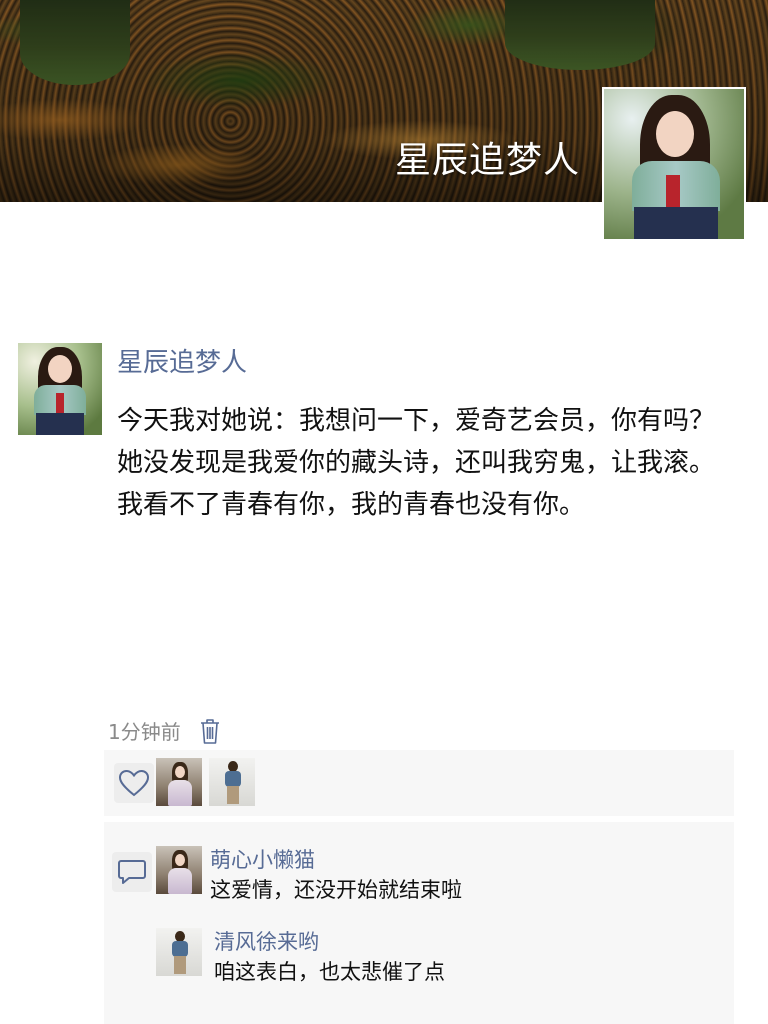  Describe the element at coordinates (132, 872) in the screenshot. I see `comment-icon` at that location.